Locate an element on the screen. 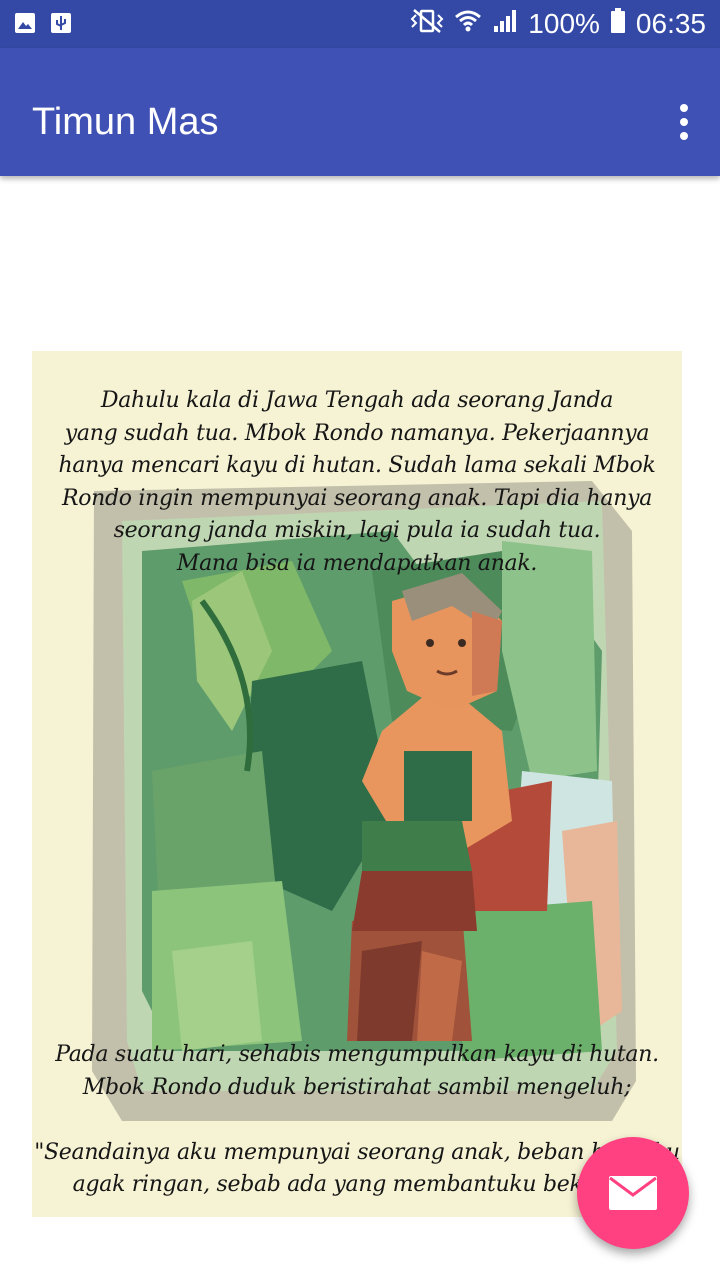 This screenshot has height=1280, width=720. battery-level-text: 100% is located at coordinates (564, 23).